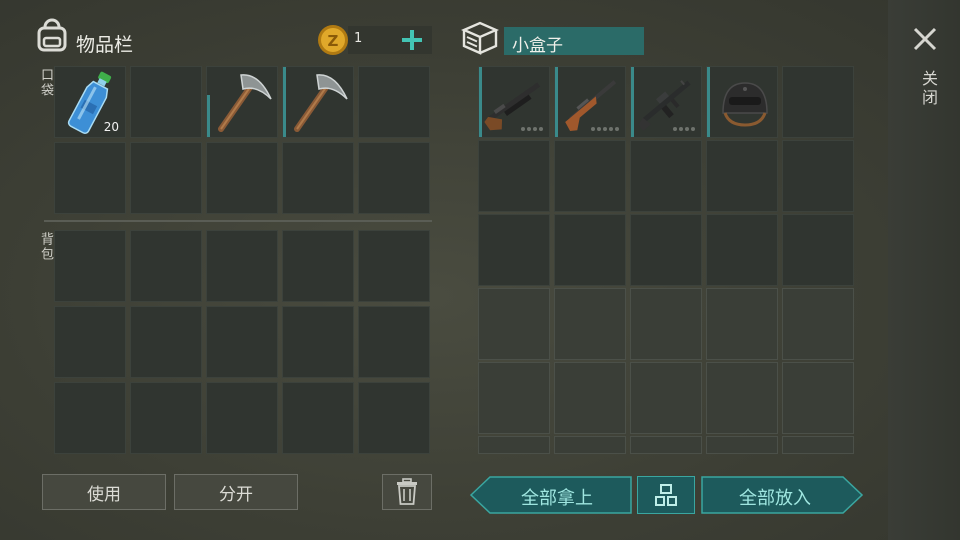 Image resolution: width=960 pixels, height=540 pixels. I want to click on inventory-title: 物品栏, so click(105, 45).